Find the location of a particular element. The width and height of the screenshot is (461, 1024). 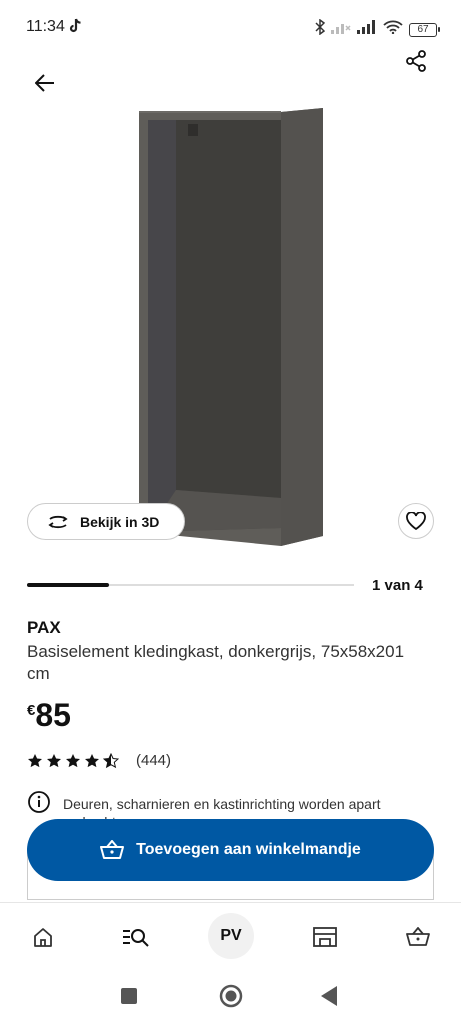

view-in-3d-button: Bekijk in 3D is located at coordinates (106, 521).